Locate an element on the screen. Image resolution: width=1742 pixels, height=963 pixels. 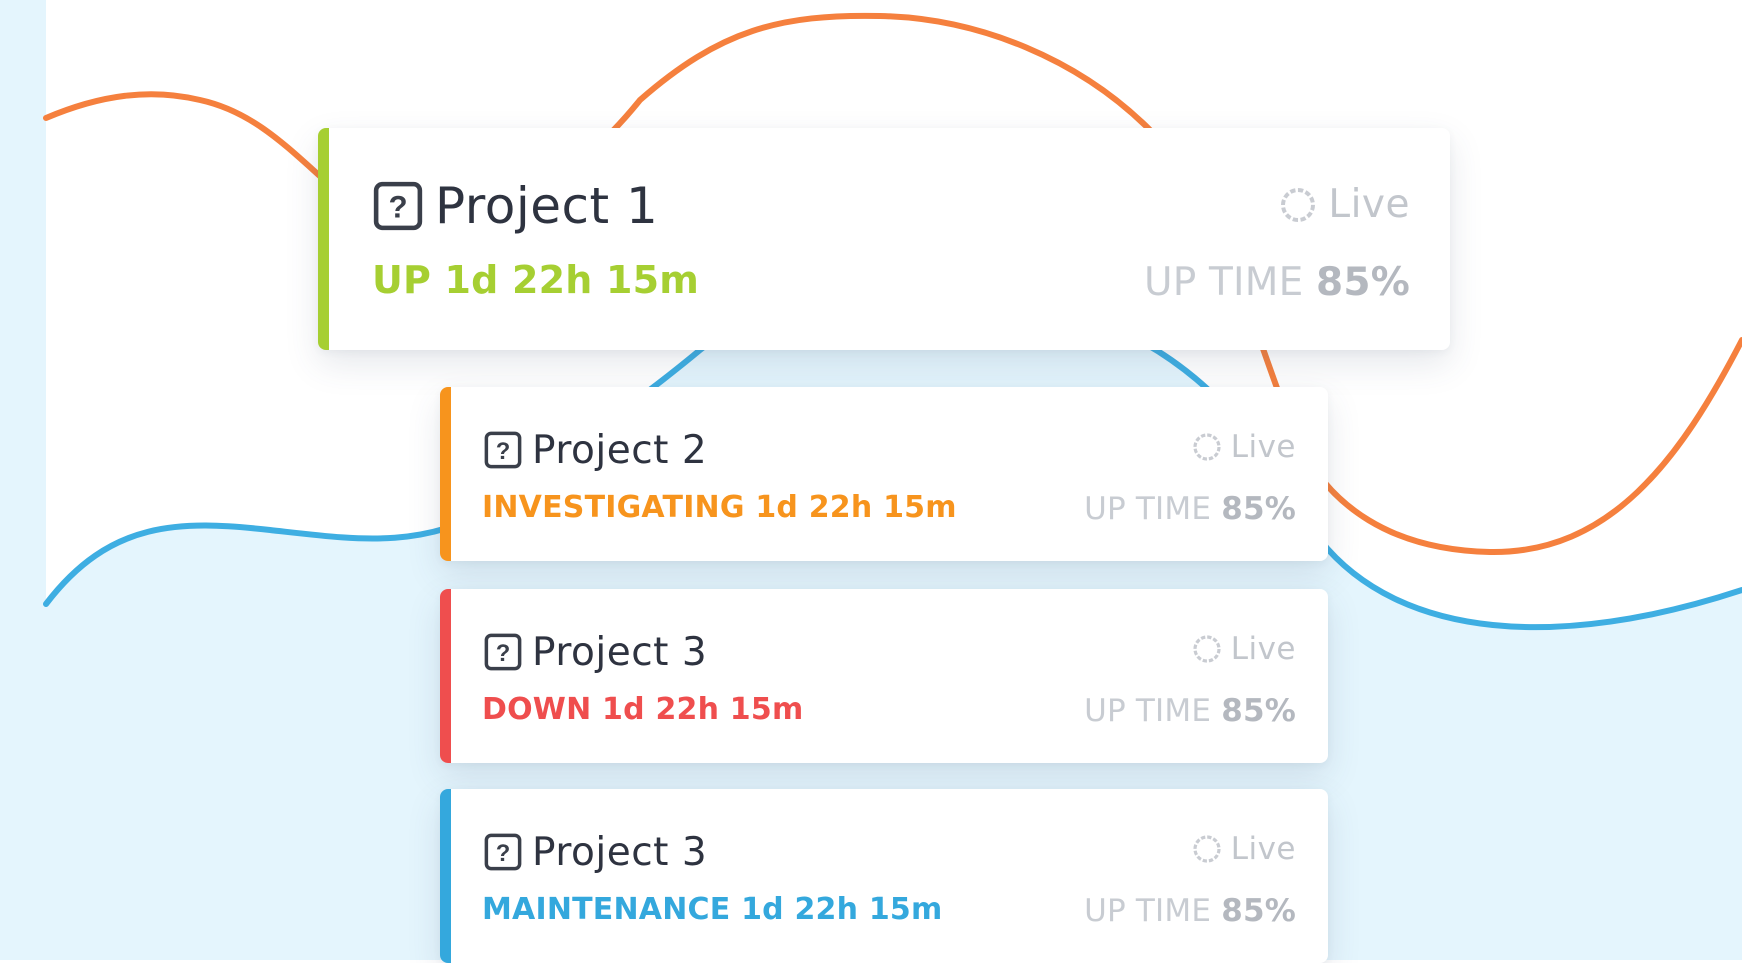
project-title-row: ? Project 1 is located at coordinates (515, 206).